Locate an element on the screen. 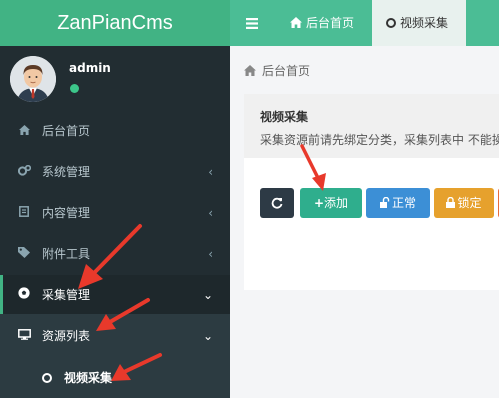 The image size is (499, 398). sidebar-item-label: 视频采集 is located at coordinates (88, 378).